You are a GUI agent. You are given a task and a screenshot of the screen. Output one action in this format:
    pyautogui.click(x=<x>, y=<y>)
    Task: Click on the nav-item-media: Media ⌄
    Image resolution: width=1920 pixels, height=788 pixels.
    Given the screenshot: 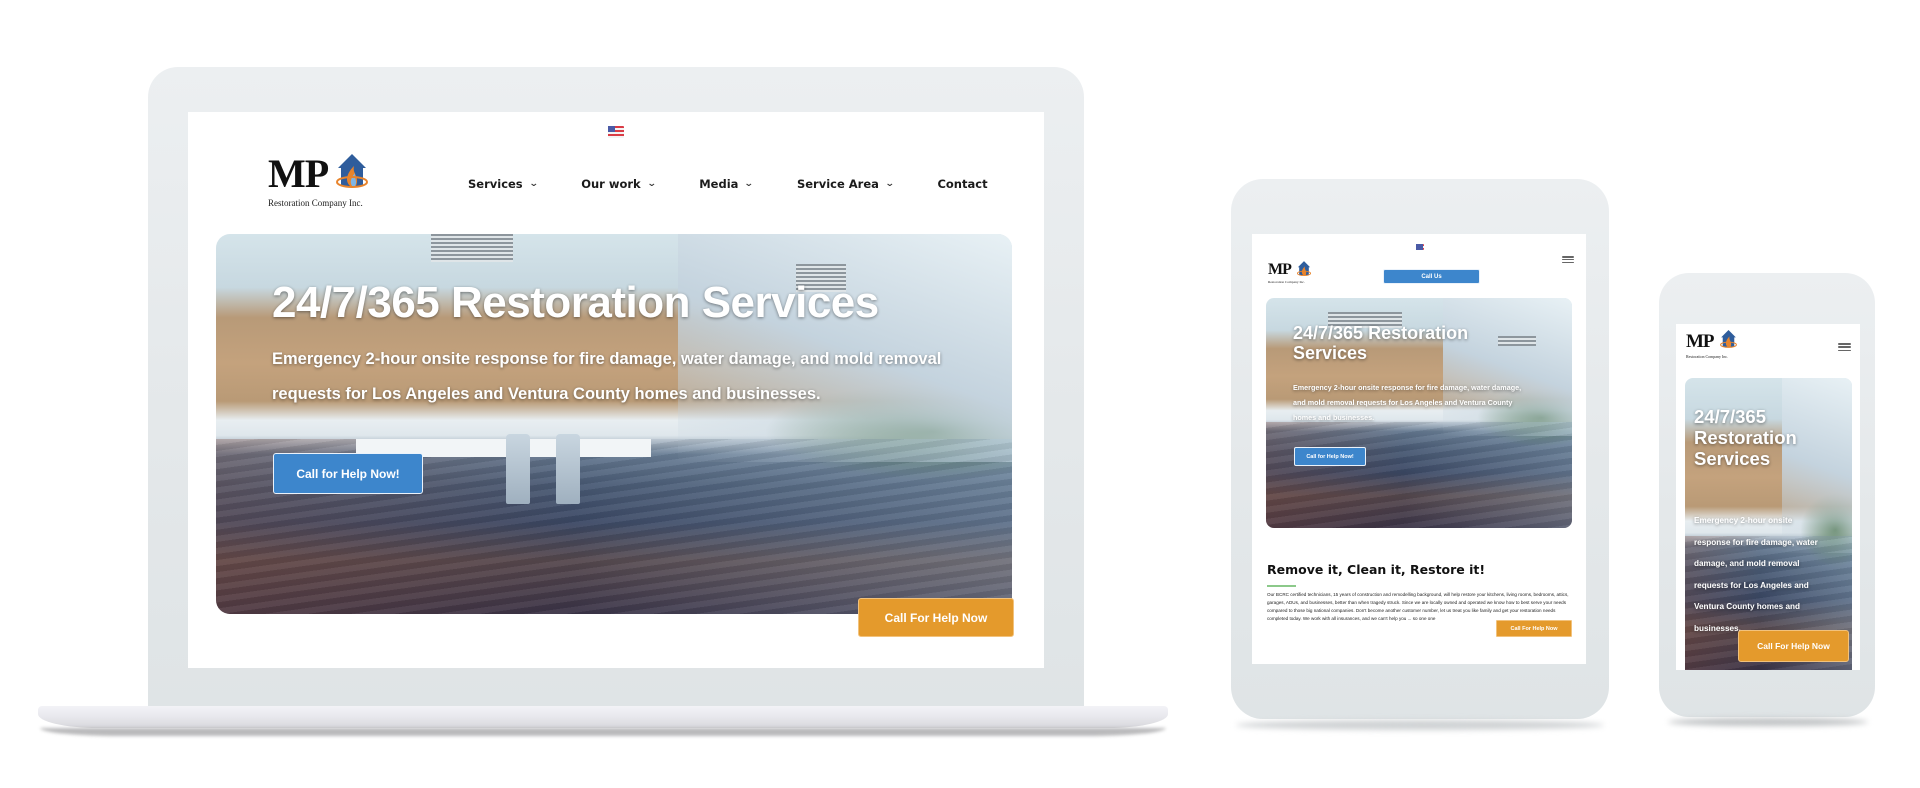 What is the action you would take?
    pyautogui.click(x=727, y=184)
    